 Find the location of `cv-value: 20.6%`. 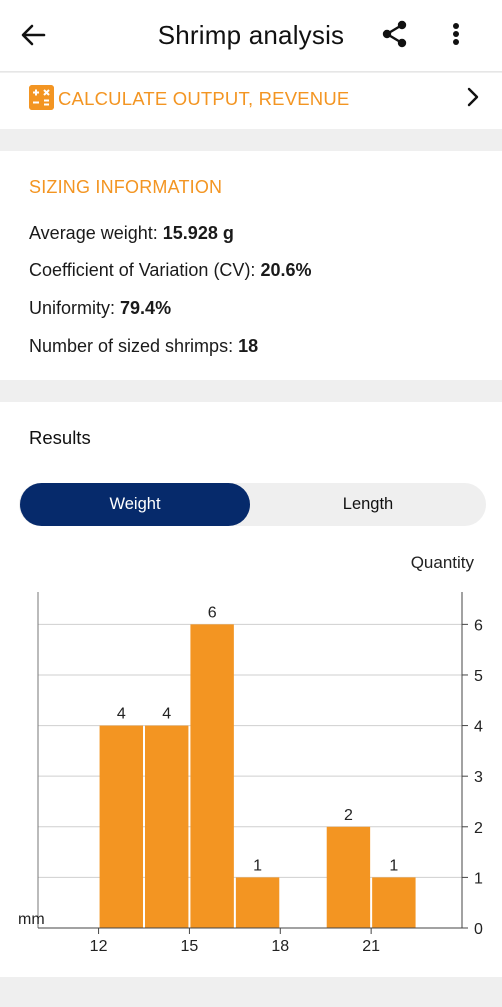

cv-value: 20.6% is located at coordinates (286, 270).